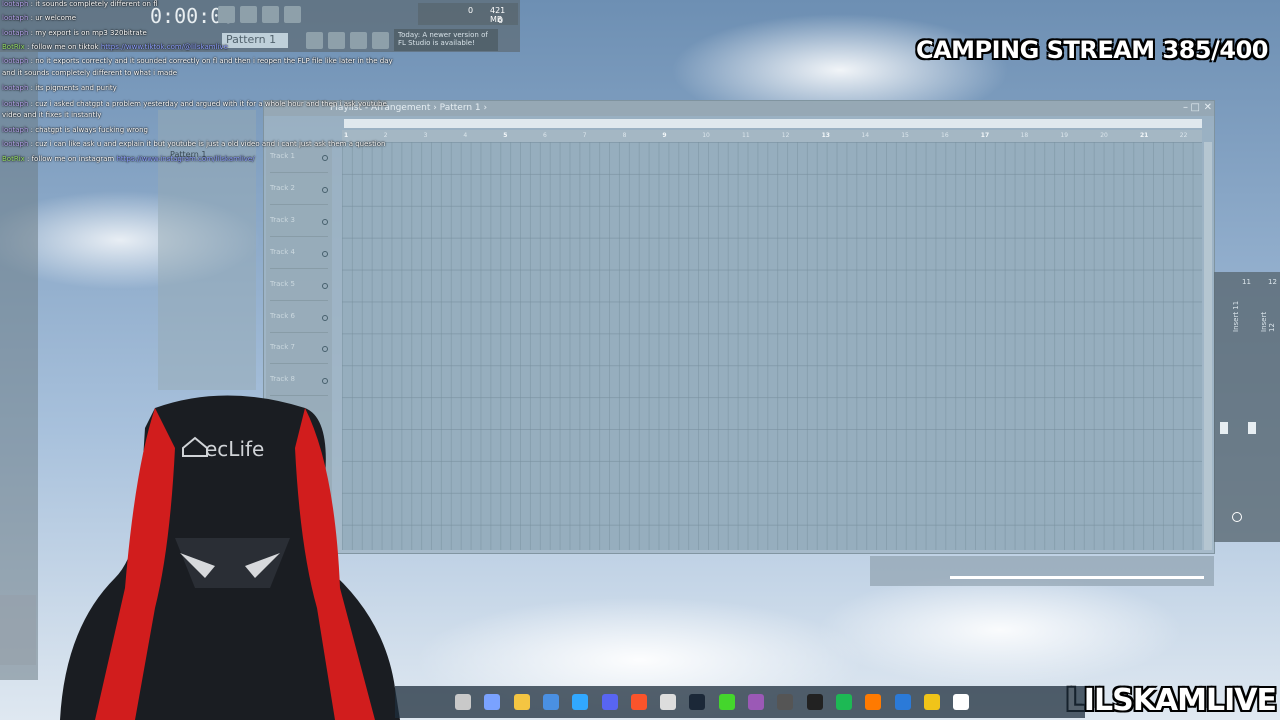 This screenshot has width=1280, height=720. I want to click on timeline-ruler: 1 2 3 4 5 6 7 8 9 10 11 12 13 14 15 16 17 18 19 20 21 22, so click(772, 136).